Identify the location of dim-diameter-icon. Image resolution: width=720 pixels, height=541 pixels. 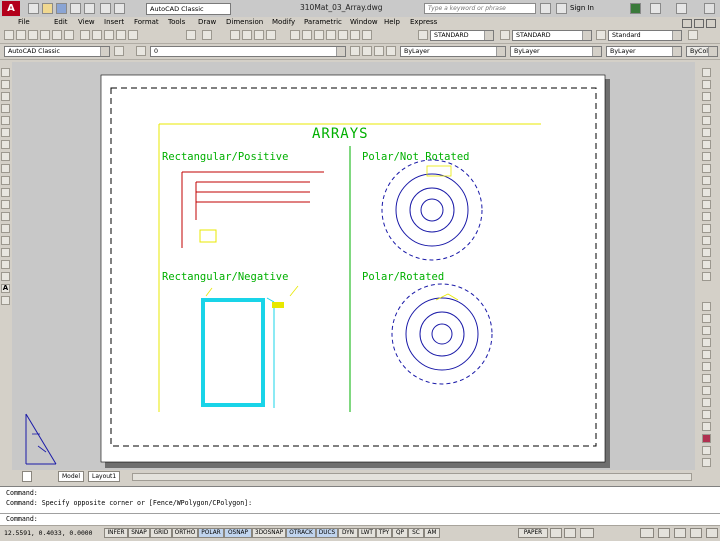
(706, 378).